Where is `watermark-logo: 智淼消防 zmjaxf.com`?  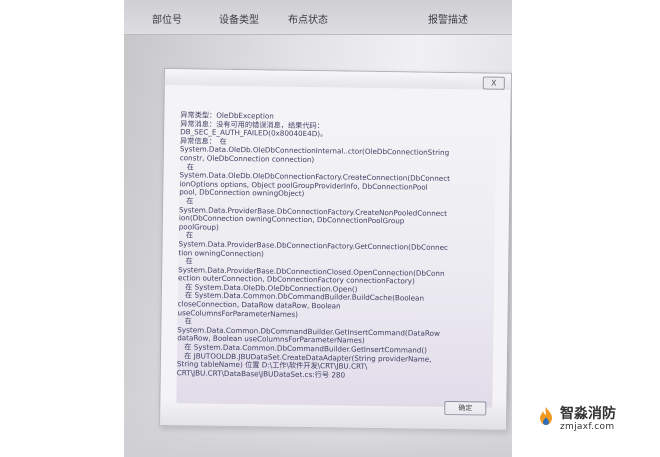 watermark-logo: 智淼消防 zmjaxf.com is located at coordinates (595, 421).